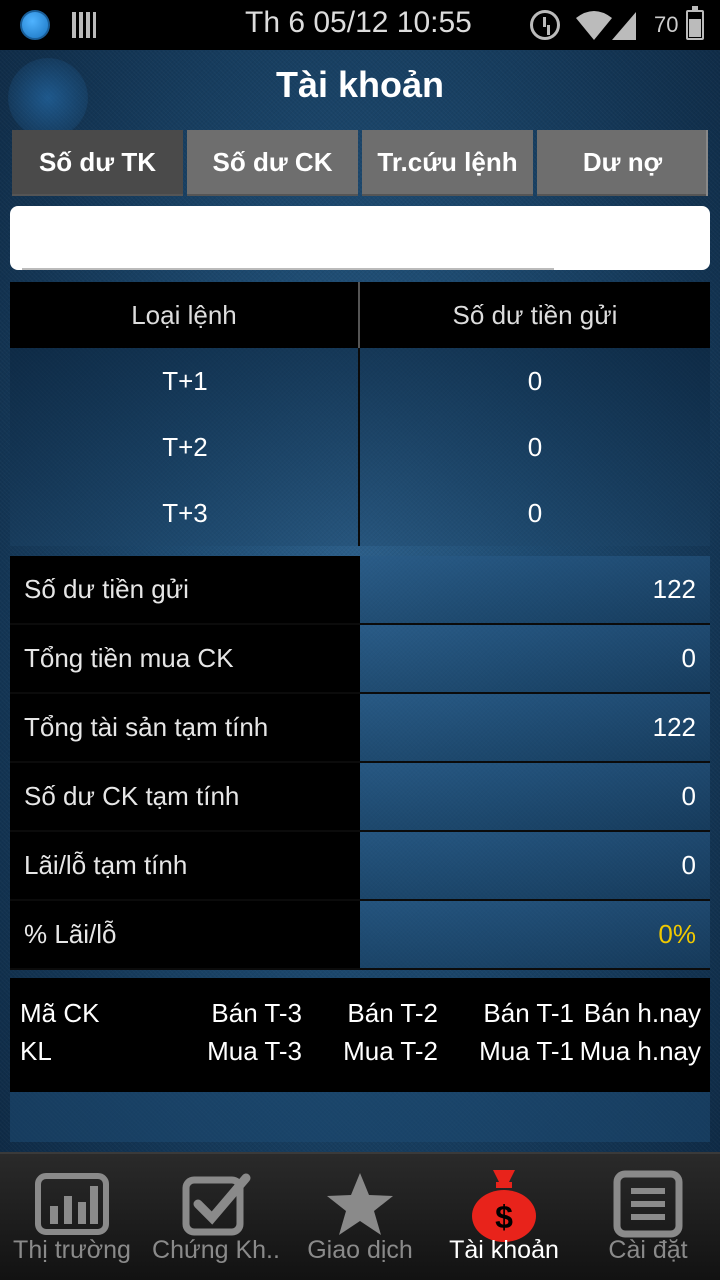 This screenshot has height=1280, width=720. Describe the element at coordinates (360, 1250) in the screenshot. I see `nav-label: Giao dịch` at that location.